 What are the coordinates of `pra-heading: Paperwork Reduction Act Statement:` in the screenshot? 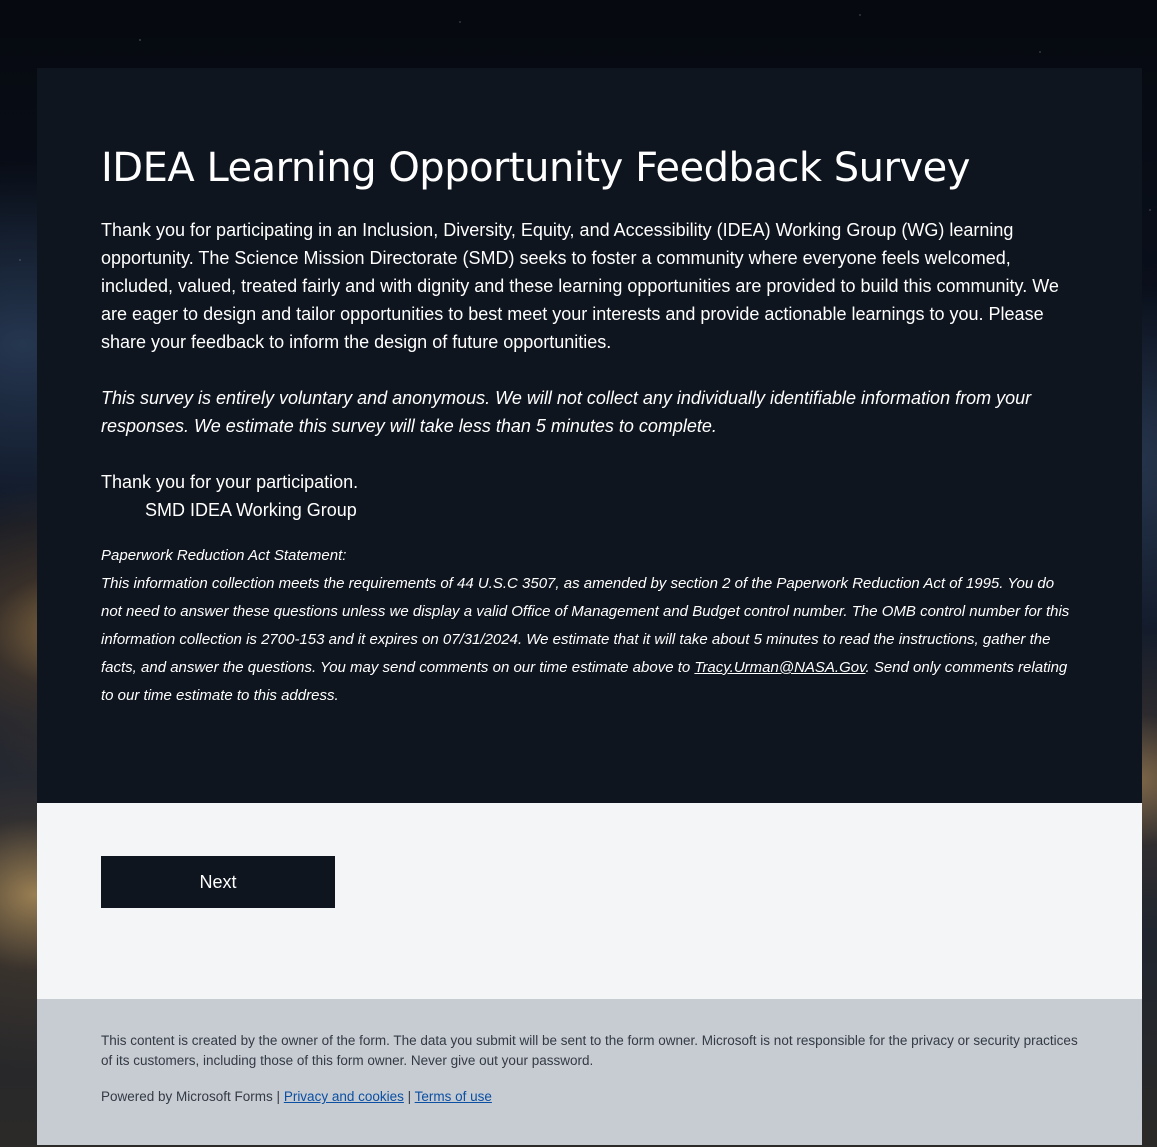 It's located at (224, 555).